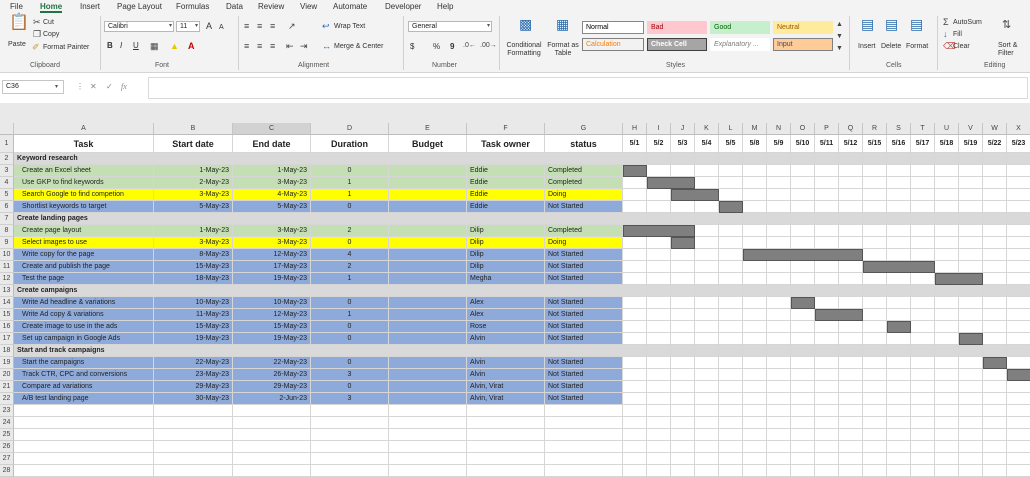  I want to click on date-header: 5/8, so click(755, 144).